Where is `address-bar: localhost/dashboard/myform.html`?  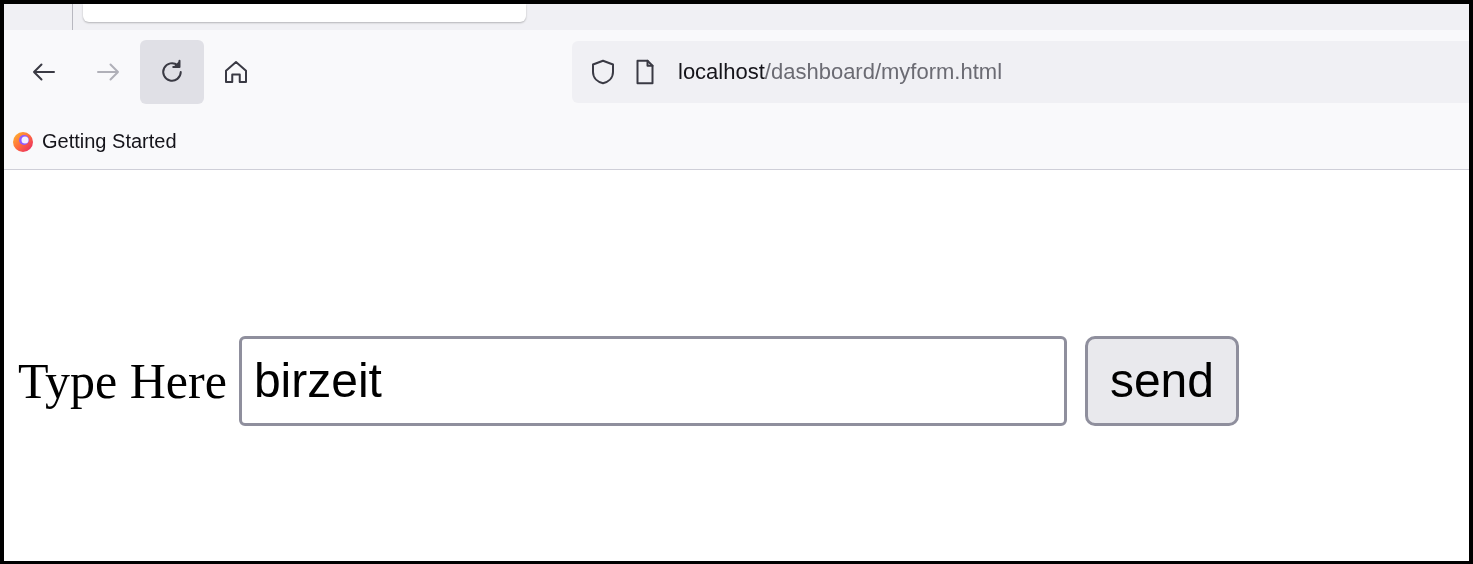 address-bar: localhost/dashboard/myform.html is located at coordinates (1020, 72).